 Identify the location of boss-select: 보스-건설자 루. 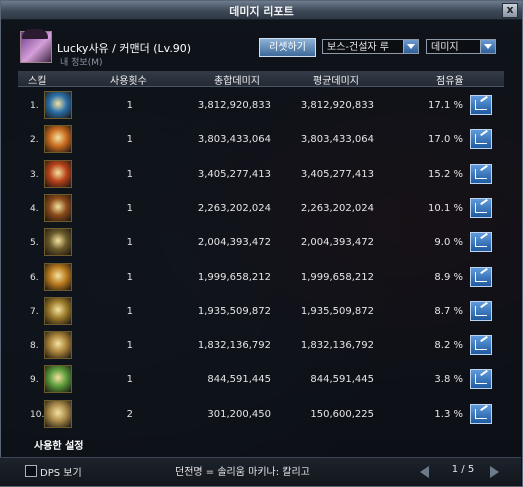
(370, 46).